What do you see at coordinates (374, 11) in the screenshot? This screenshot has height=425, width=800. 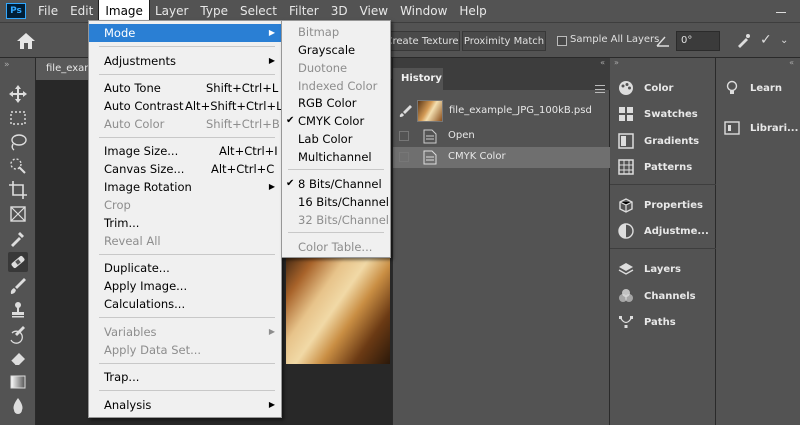 I see `menu-view: View` at bounding box center [374, 11].